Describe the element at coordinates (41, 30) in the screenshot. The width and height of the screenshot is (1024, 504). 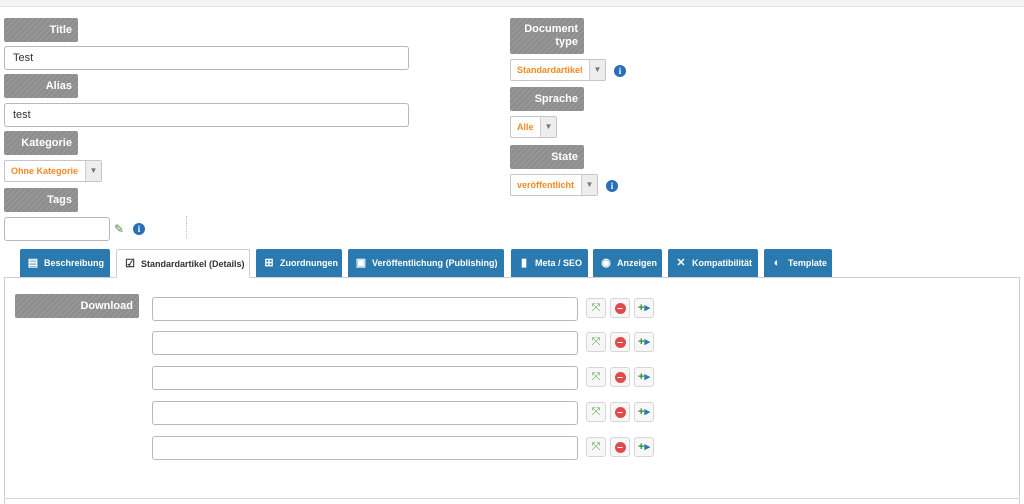
I see `title-label: Title` at that location.